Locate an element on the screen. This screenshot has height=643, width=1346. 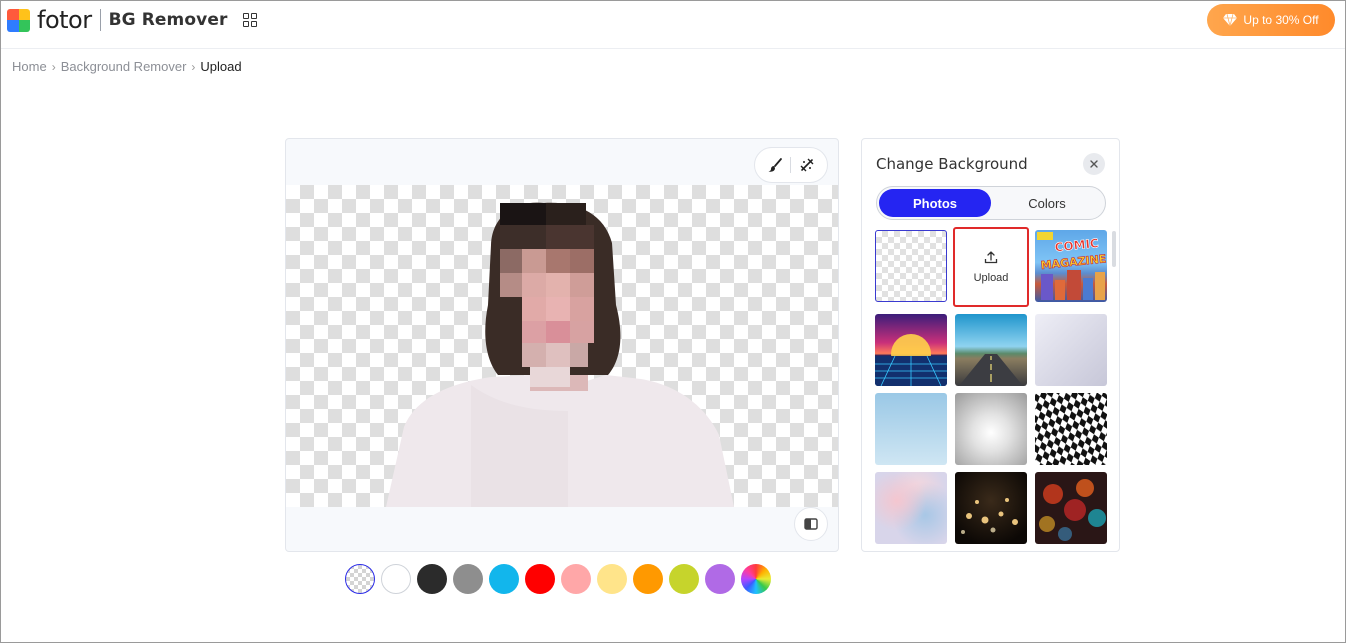
tile-retro-sunset is located at coordinates (911, 350).